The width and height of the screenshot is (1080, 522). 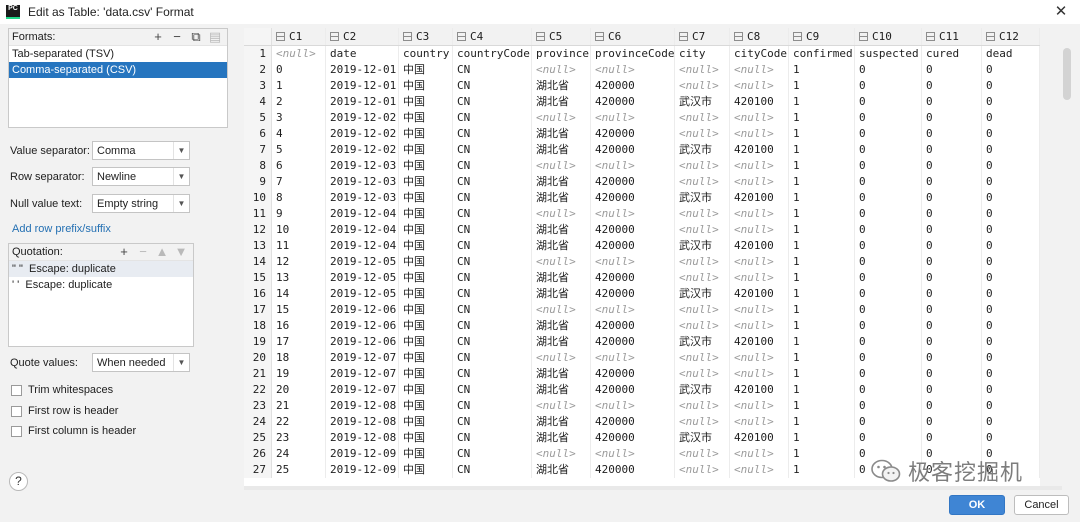 What do you see at coordinates (1041, 505) in the screenshot?
I see `cancel-button: Cancel` at bounding box center [1041, 505].